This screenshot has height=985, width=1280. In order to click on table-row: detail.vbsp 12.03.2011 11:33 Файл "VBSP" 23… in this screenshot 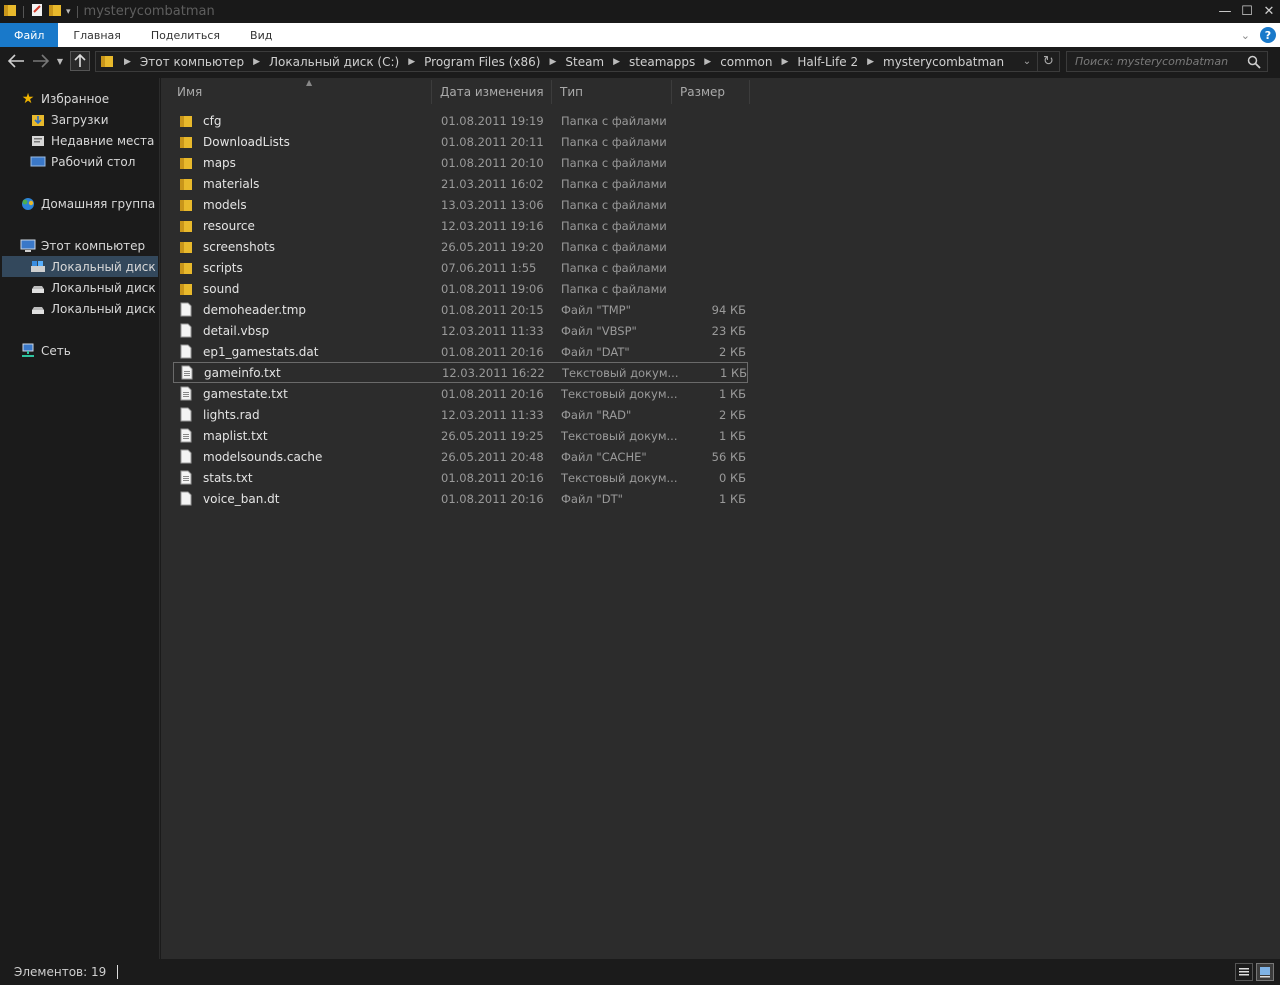, I will do `click(460, 330)`.